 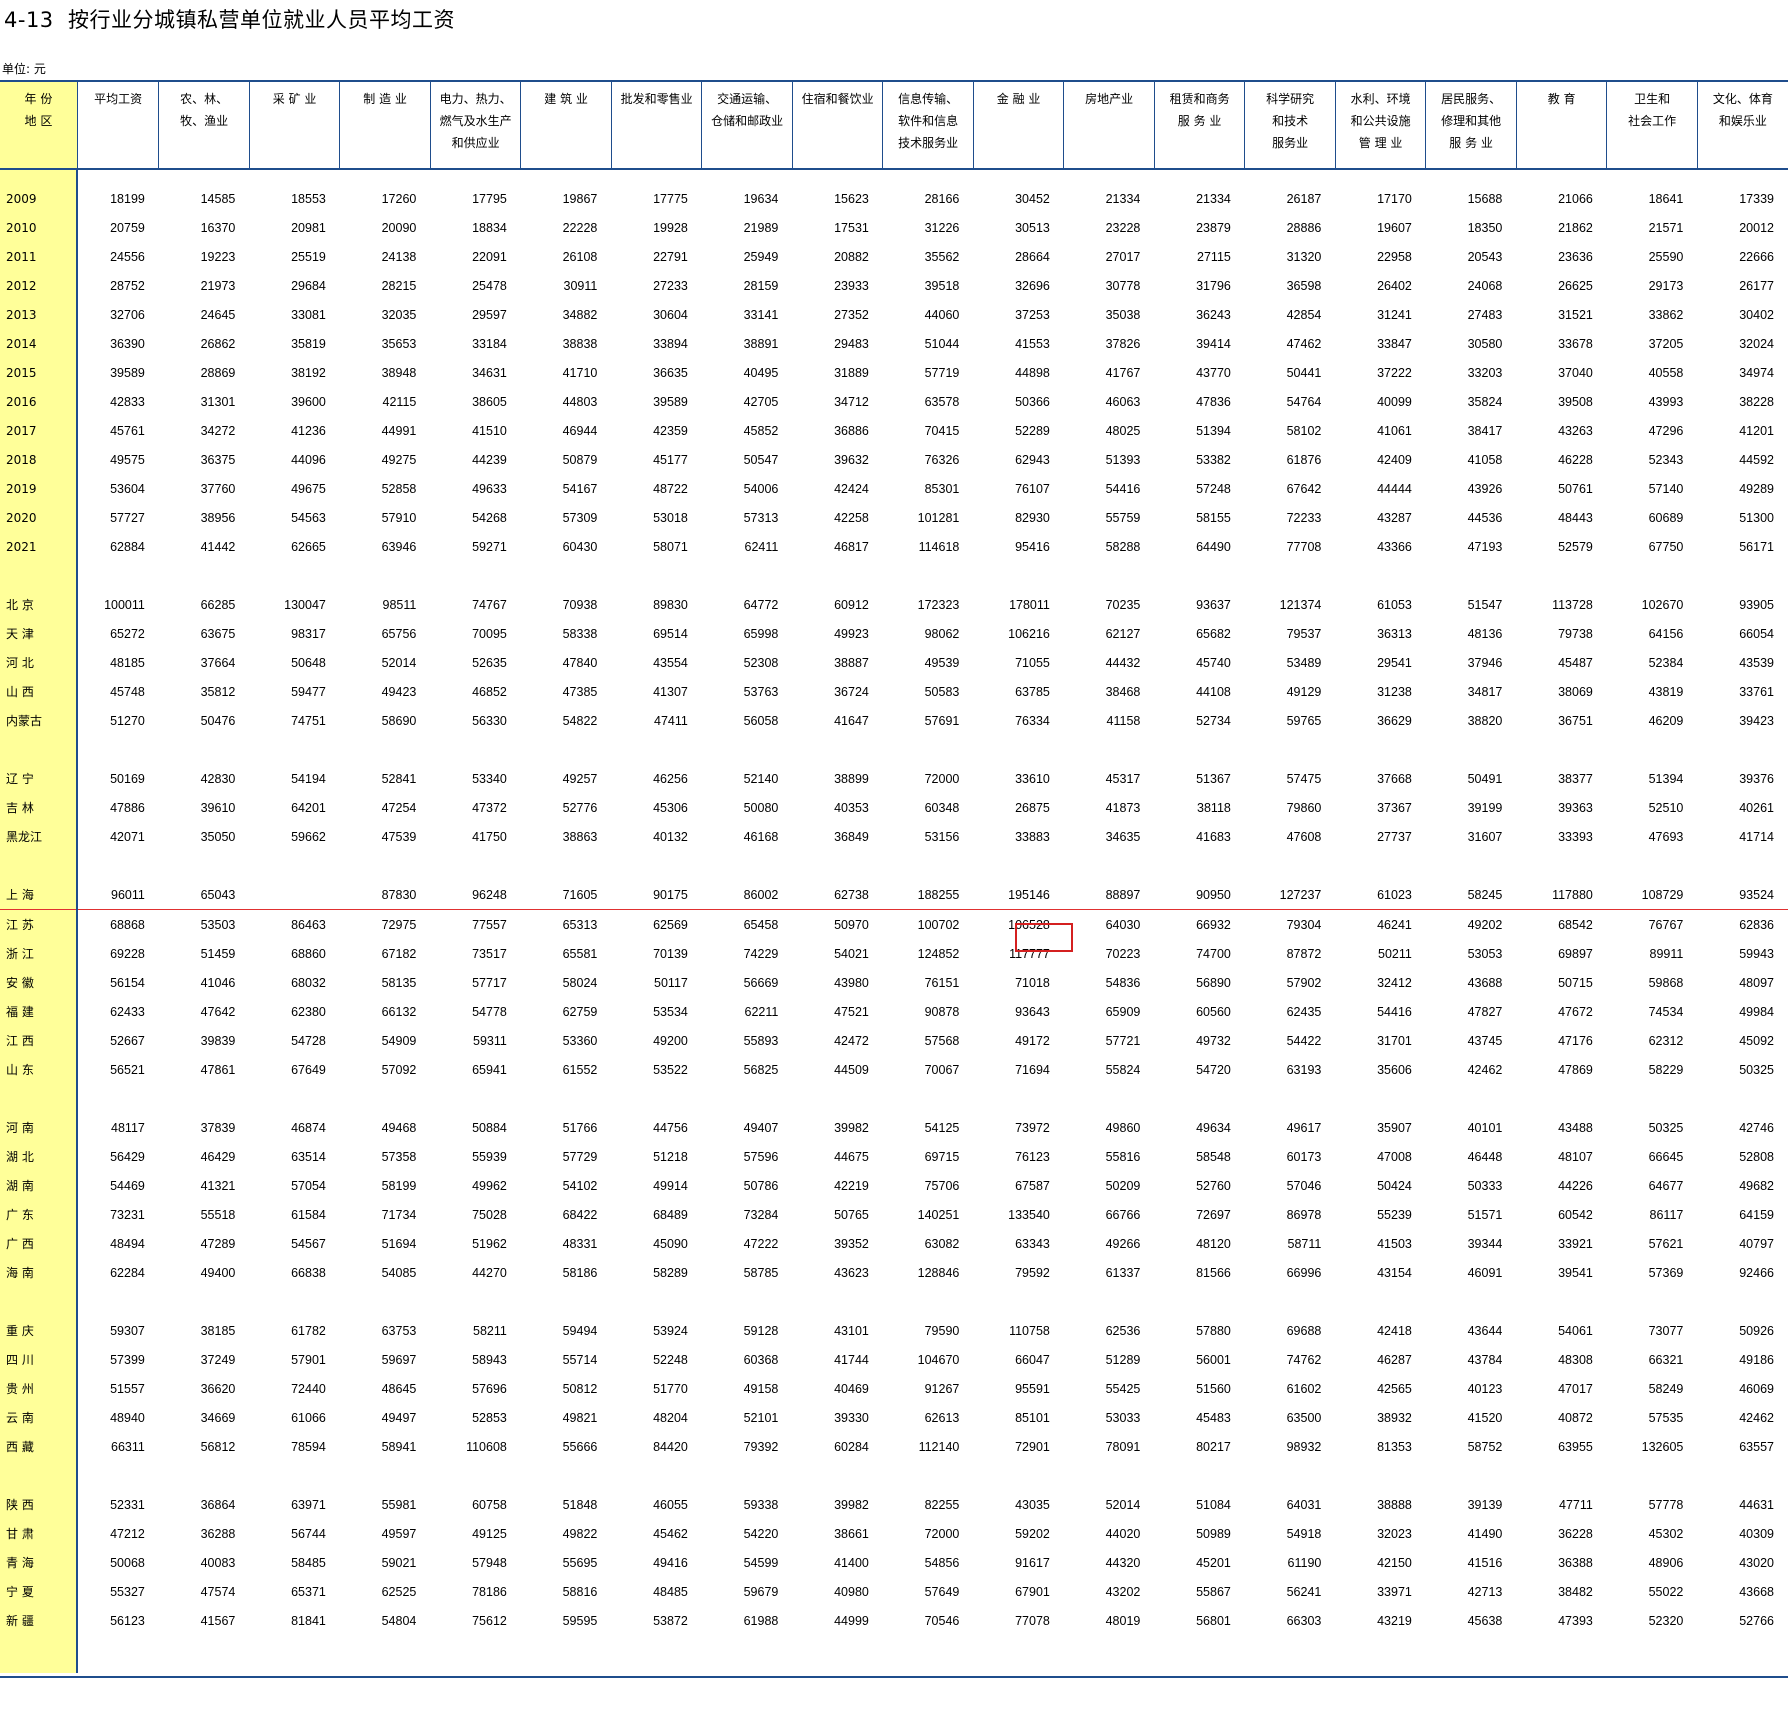 I want to click on table-cell: 57369, so click(x=1666, y=1272).